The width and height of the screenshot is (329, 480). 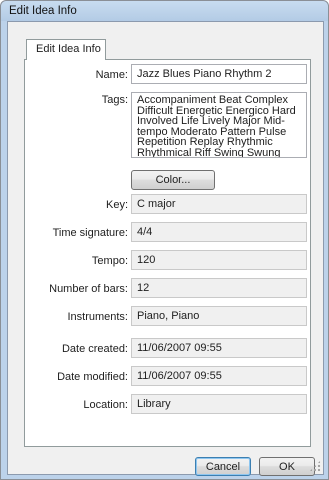 What do you see at coordinates (97, 317) in the screenshot?
I see `instruments-label: Instruments:` at bounding box center [97, 317].